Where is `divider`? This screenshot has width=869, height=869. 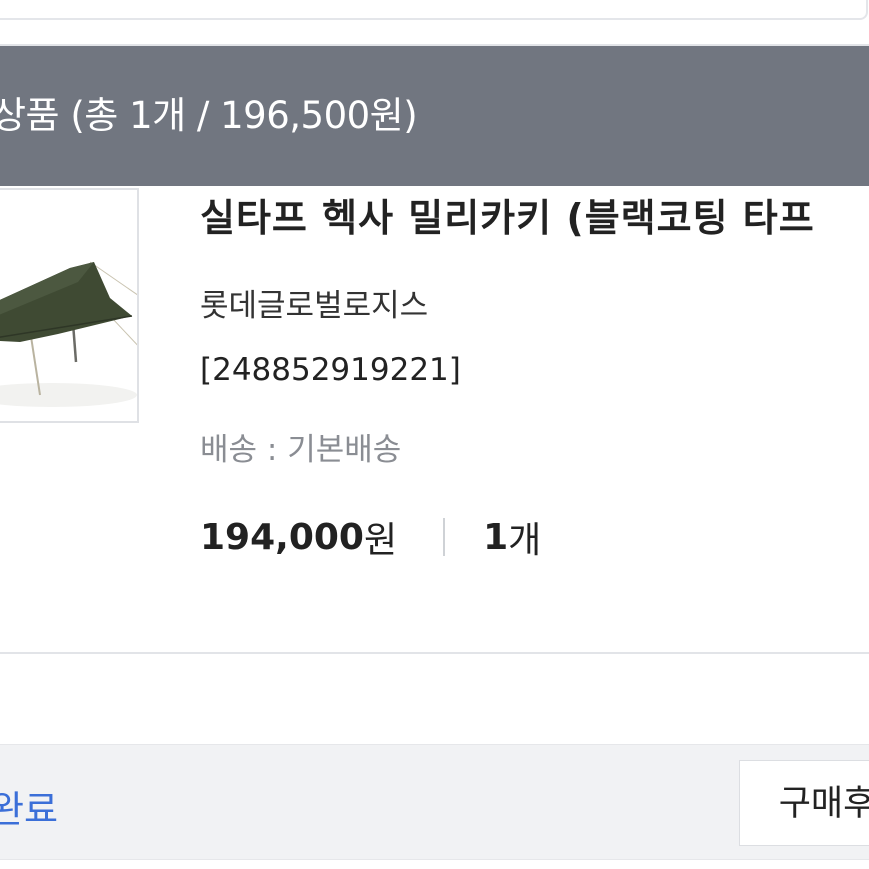 divider is located at coordinates (444, 537).